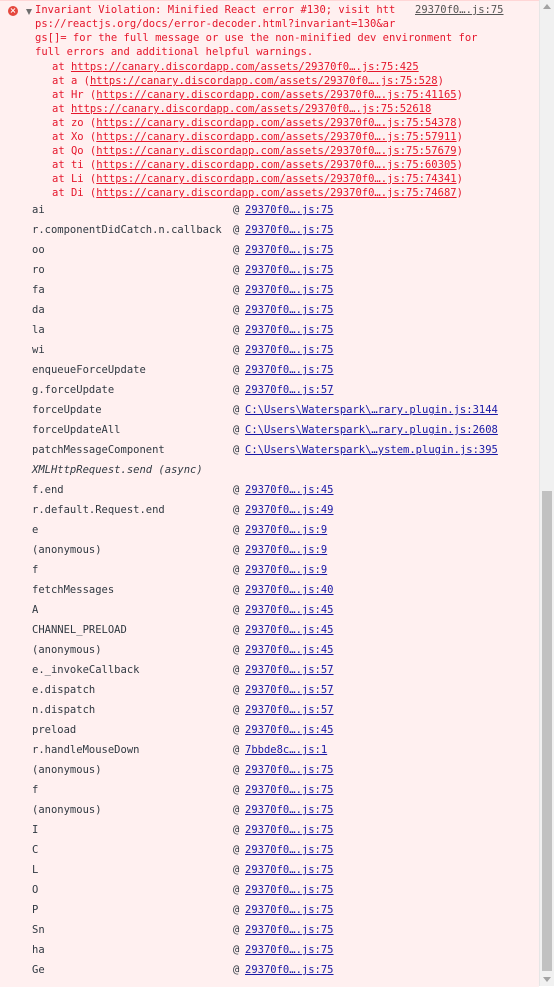 The image size is (554, 987). Describe the element at coordinates (74, 179) in the screenshot. I see `stack-trace-prefix: at Li (` at that location.